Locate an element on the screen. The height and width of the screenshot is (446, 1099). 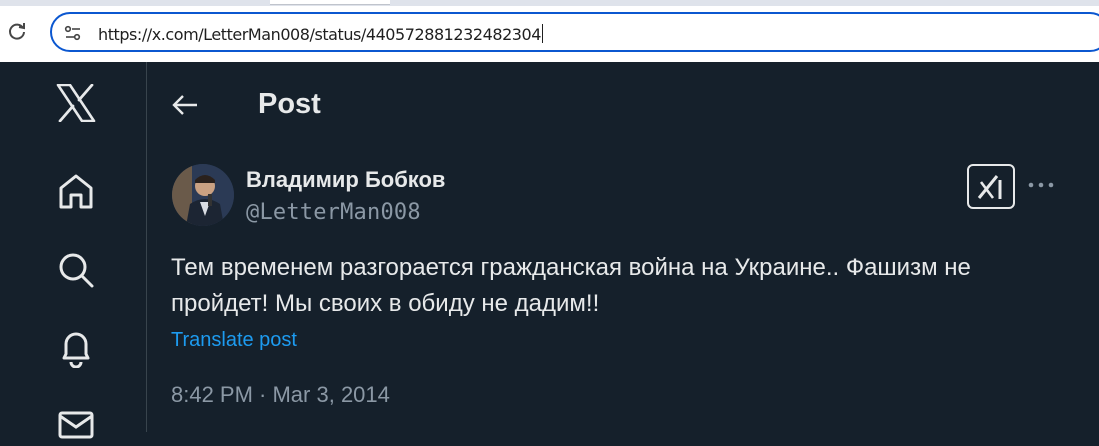
left-nav is located at coordinates (73, 250).